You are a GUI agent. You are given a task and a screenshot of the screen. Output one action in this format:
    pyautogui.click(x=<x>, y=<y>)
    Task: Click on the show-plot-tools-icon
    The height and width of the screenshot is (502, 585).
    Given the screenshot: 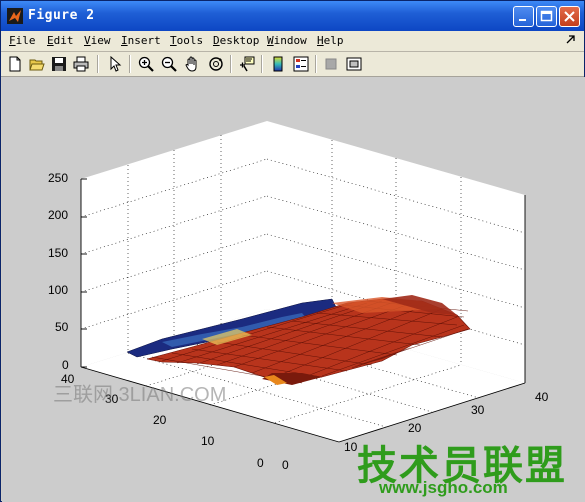 What is the action you would take?
    pyautogui.click(x=354, y=64)
    